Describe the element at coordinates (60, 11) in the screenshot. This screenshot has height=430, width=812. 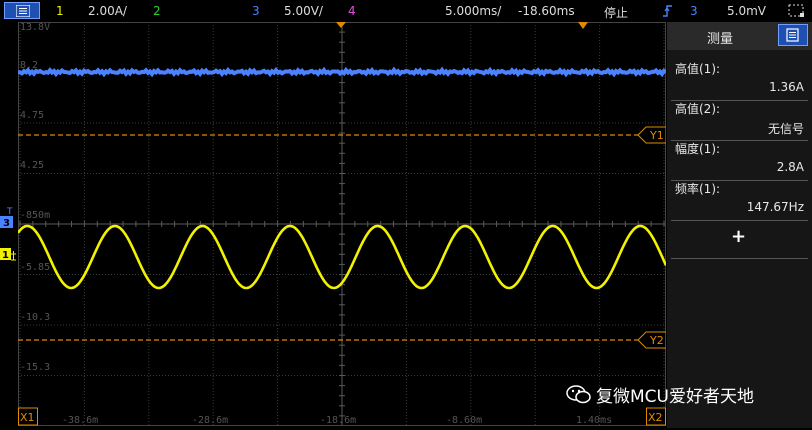
I see `ch1-number: 1` at that location.